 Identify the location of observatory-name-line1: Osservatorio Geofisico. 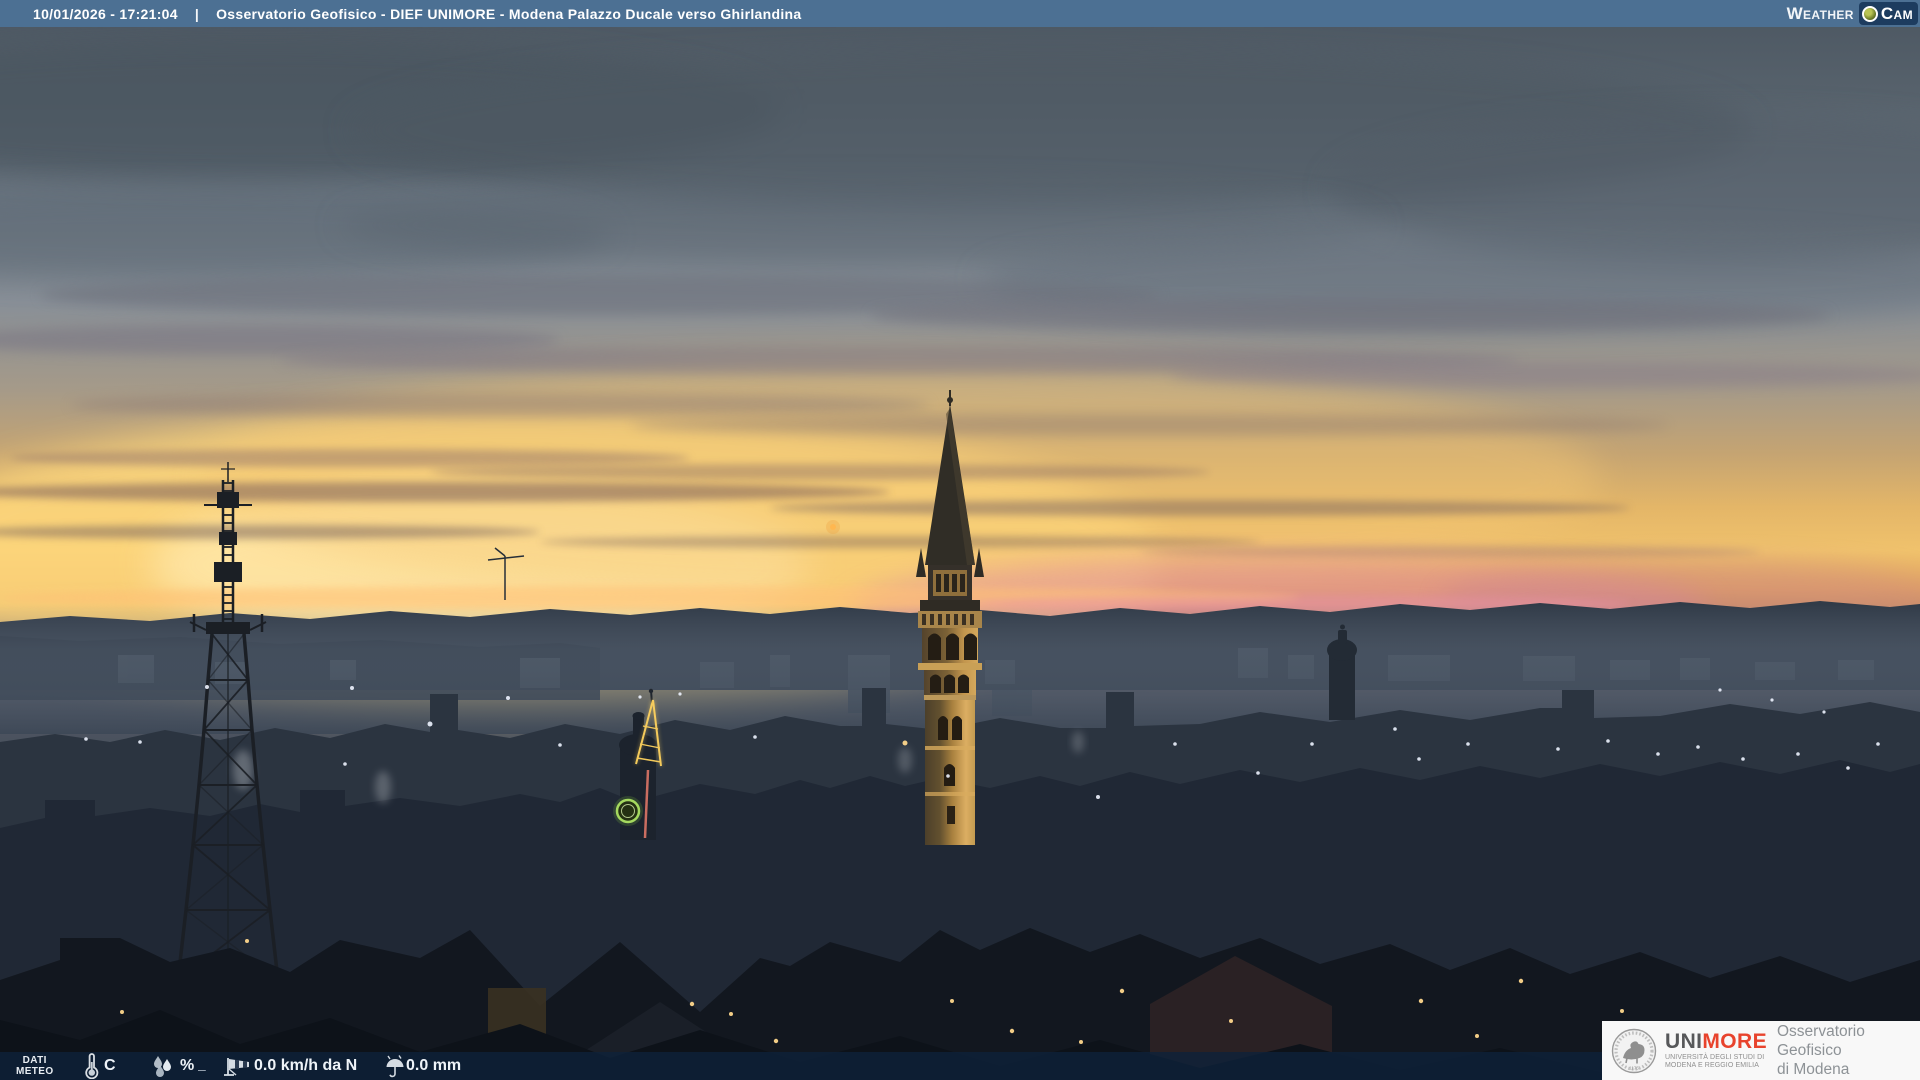
(1820, 1041).